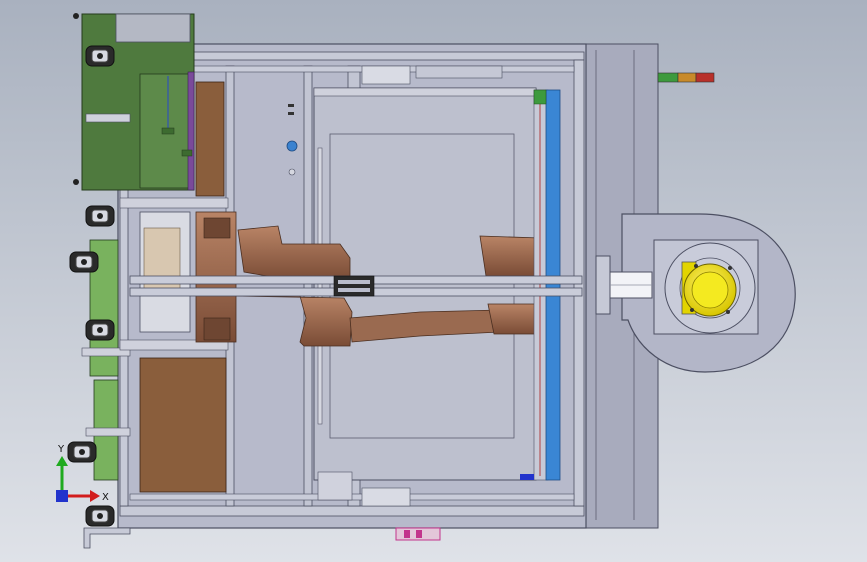 The height and width of the screenshot is (562, 867). What do you see at coordinates (61, 449) in the screenshot?
I see `triad-y-label: Y` at bounding box center [61, 449].